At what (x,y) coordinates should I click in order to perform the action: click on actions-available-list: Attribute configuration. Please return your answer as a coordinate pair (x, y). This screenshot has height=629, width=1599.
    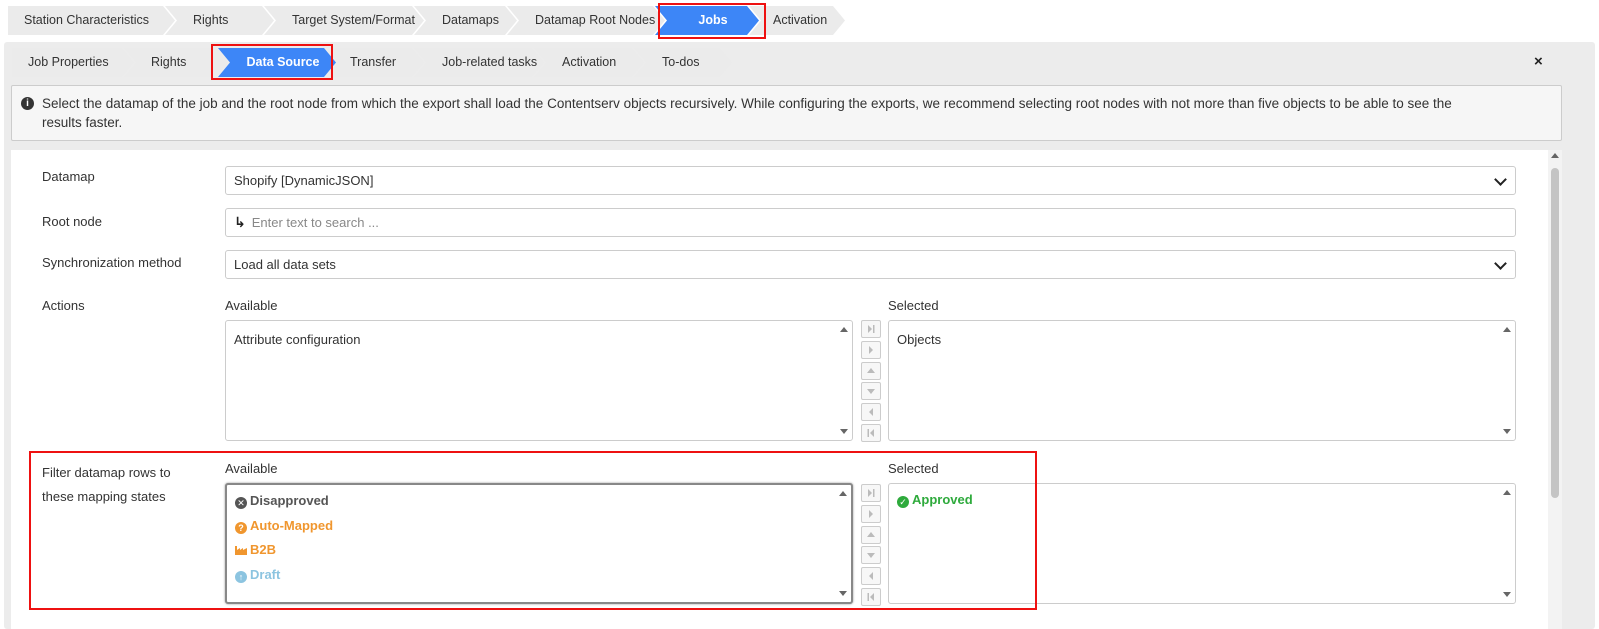
    Looking at the image, I should click on (539, 380).